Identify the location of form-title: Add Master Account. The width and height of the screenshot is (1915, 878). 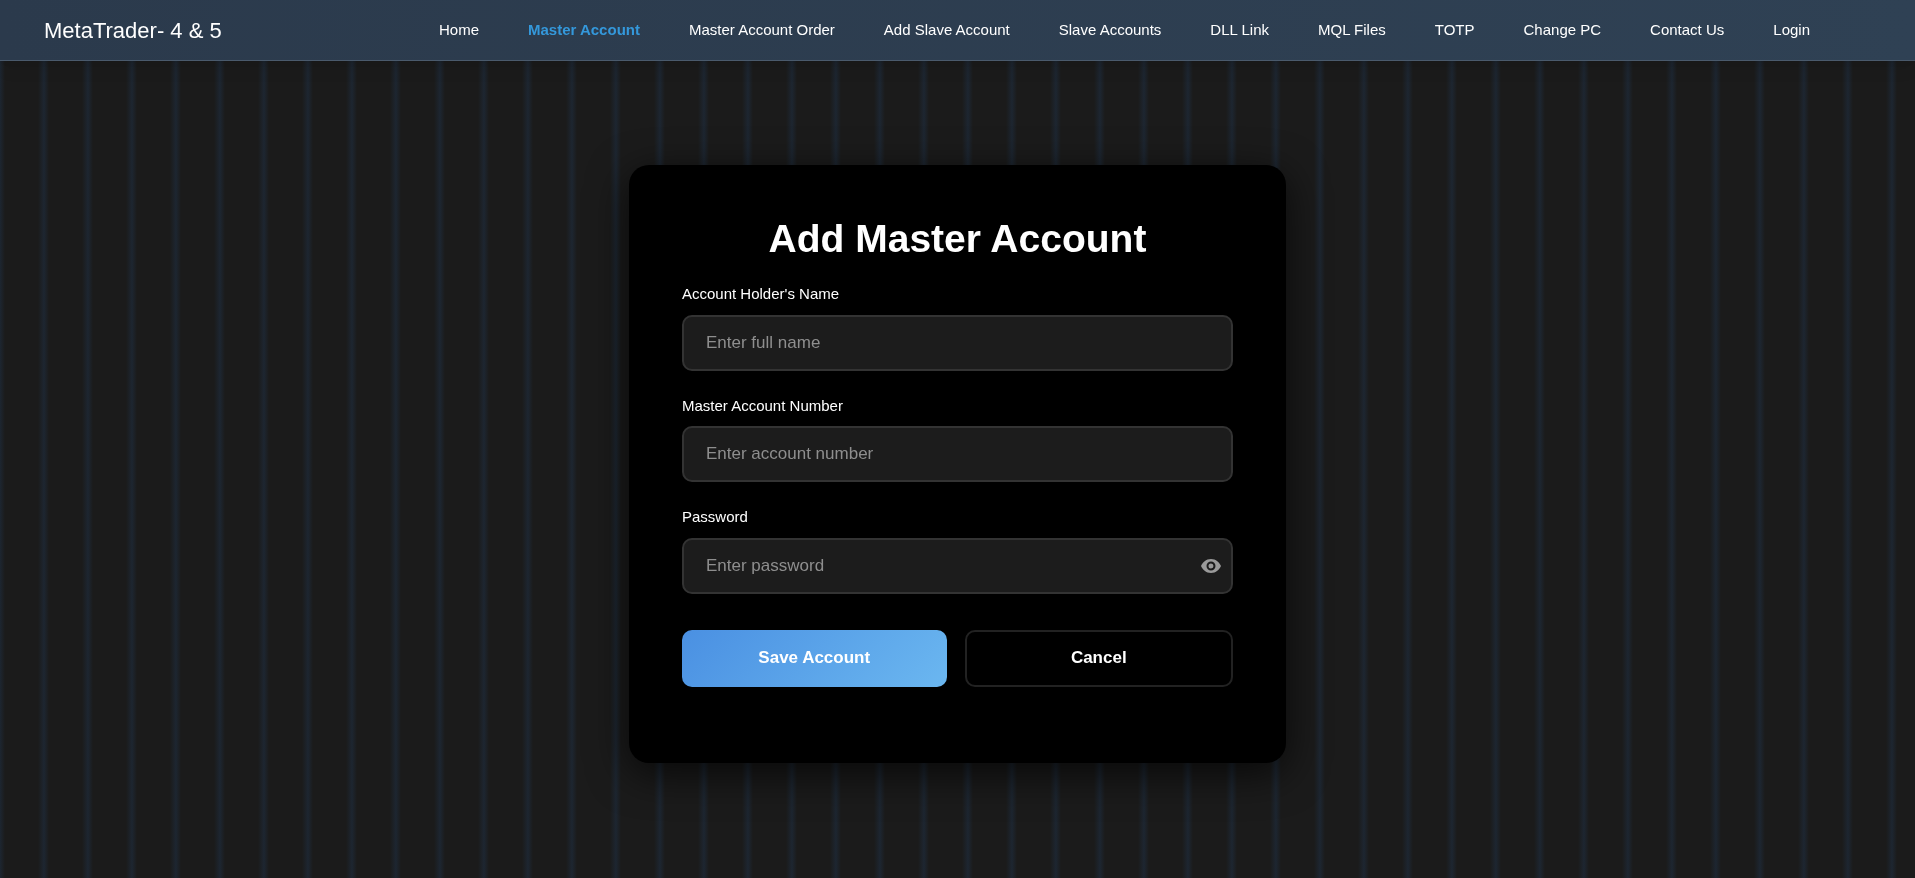
(957, 239).